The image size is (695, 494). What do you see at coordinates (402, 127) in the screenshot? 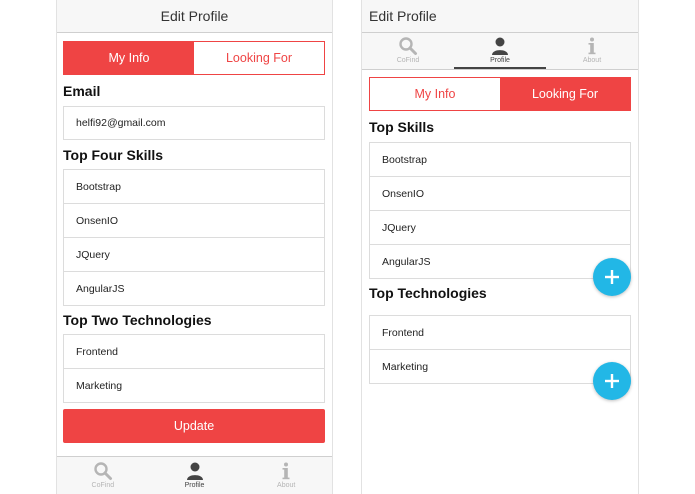
I see `skills-heading: Top Skills` at bounding box center [402, 127].